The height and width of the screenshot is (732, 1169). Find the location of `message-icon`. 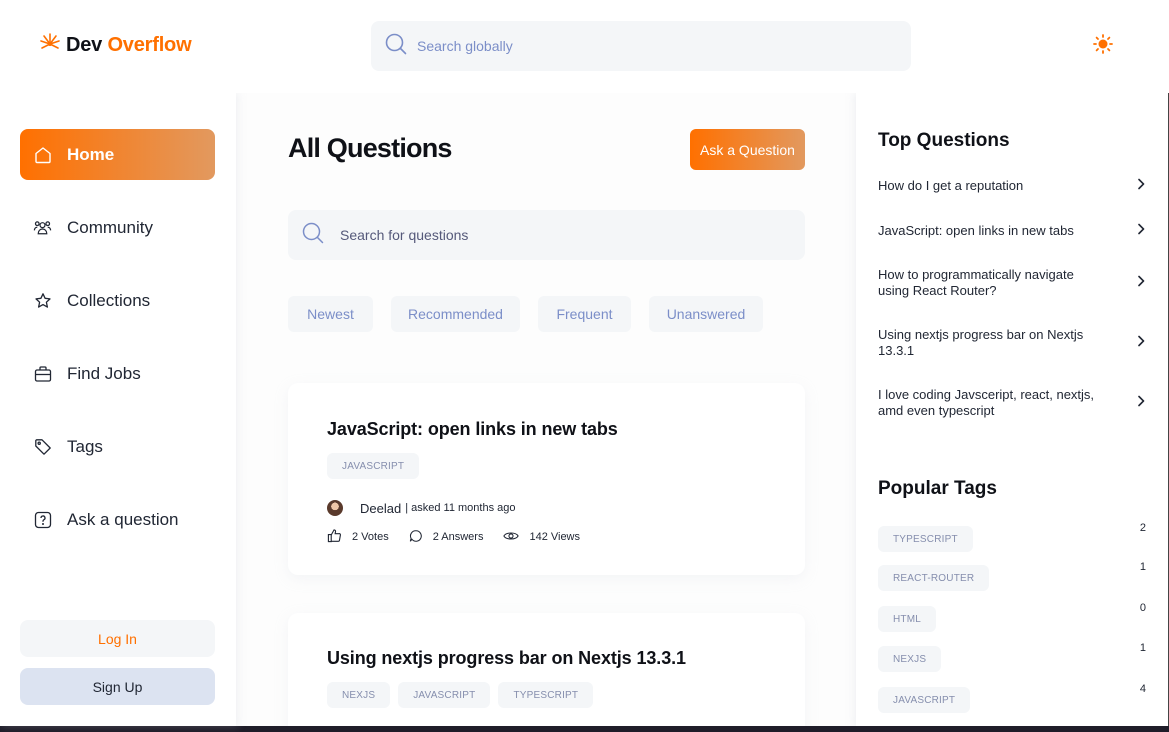

message-icon is located at coordinates (416, 537).